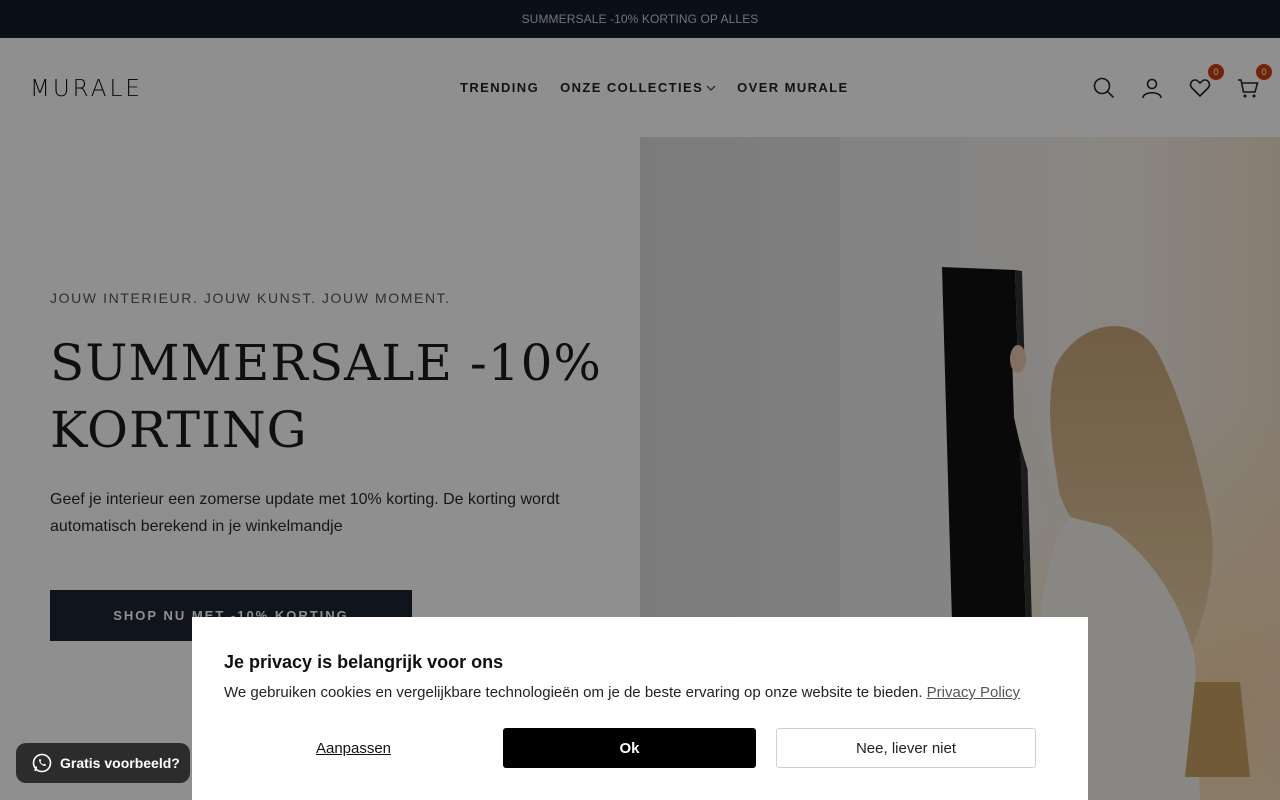 Image resolution: width=1280 pixels, height=800 pixels. Describe the element at coordinates (120, 763) in the screenshot. I see `whatsapp-label: Gratis voorbeeld?` at that location.